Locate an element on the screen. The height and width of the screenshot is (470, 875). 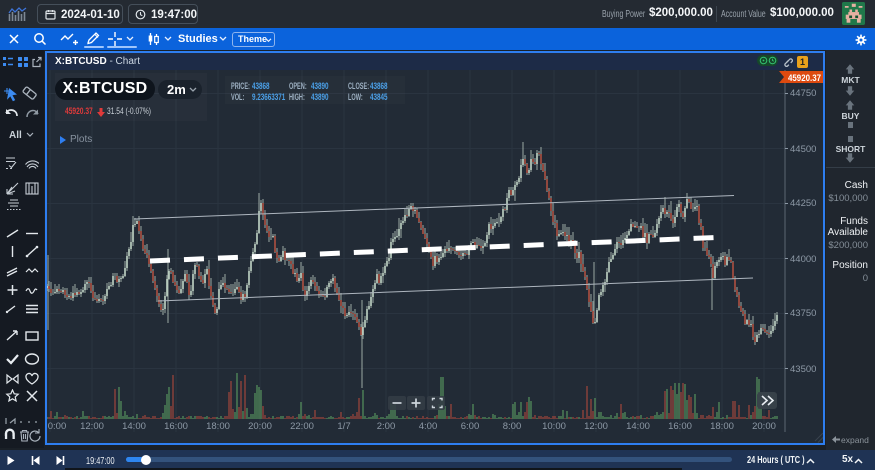
svg-text: 2:00 is located at coordinates (386, 426).